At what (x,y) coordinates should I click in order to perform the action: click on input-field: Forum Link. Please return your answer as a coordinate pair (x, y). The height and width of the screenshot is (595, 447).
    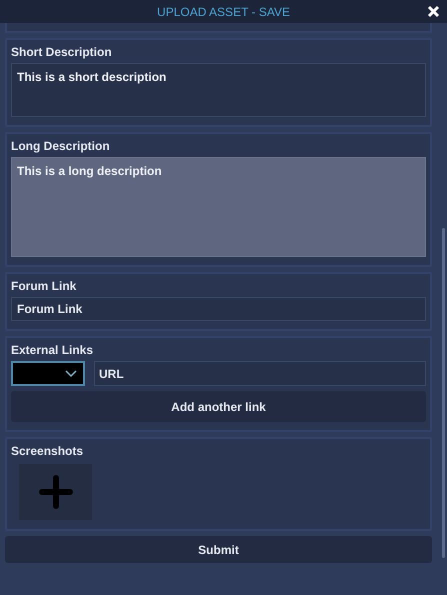
    Looking at the image, I should click on (218, 309).